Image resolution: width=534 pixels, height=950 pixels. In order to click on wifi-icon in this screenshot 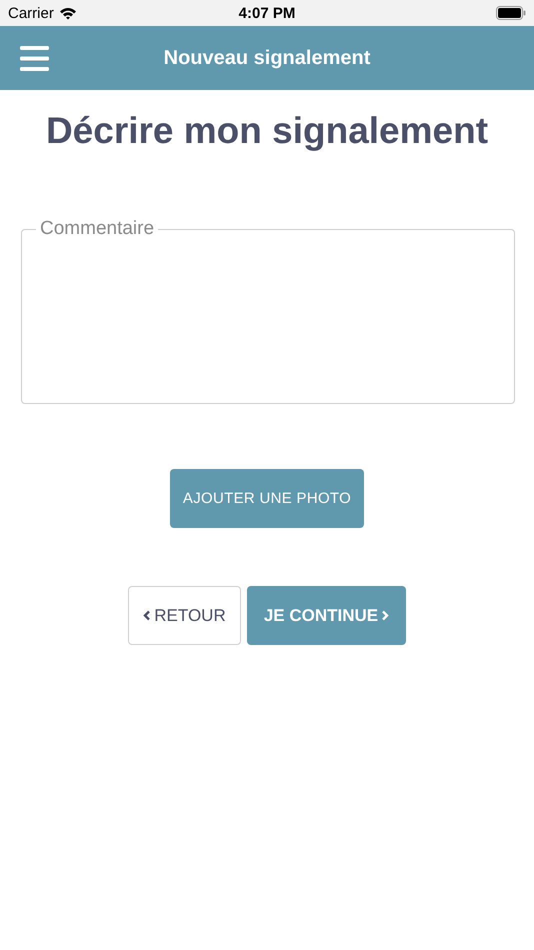, I will do `click(67, 13)`.